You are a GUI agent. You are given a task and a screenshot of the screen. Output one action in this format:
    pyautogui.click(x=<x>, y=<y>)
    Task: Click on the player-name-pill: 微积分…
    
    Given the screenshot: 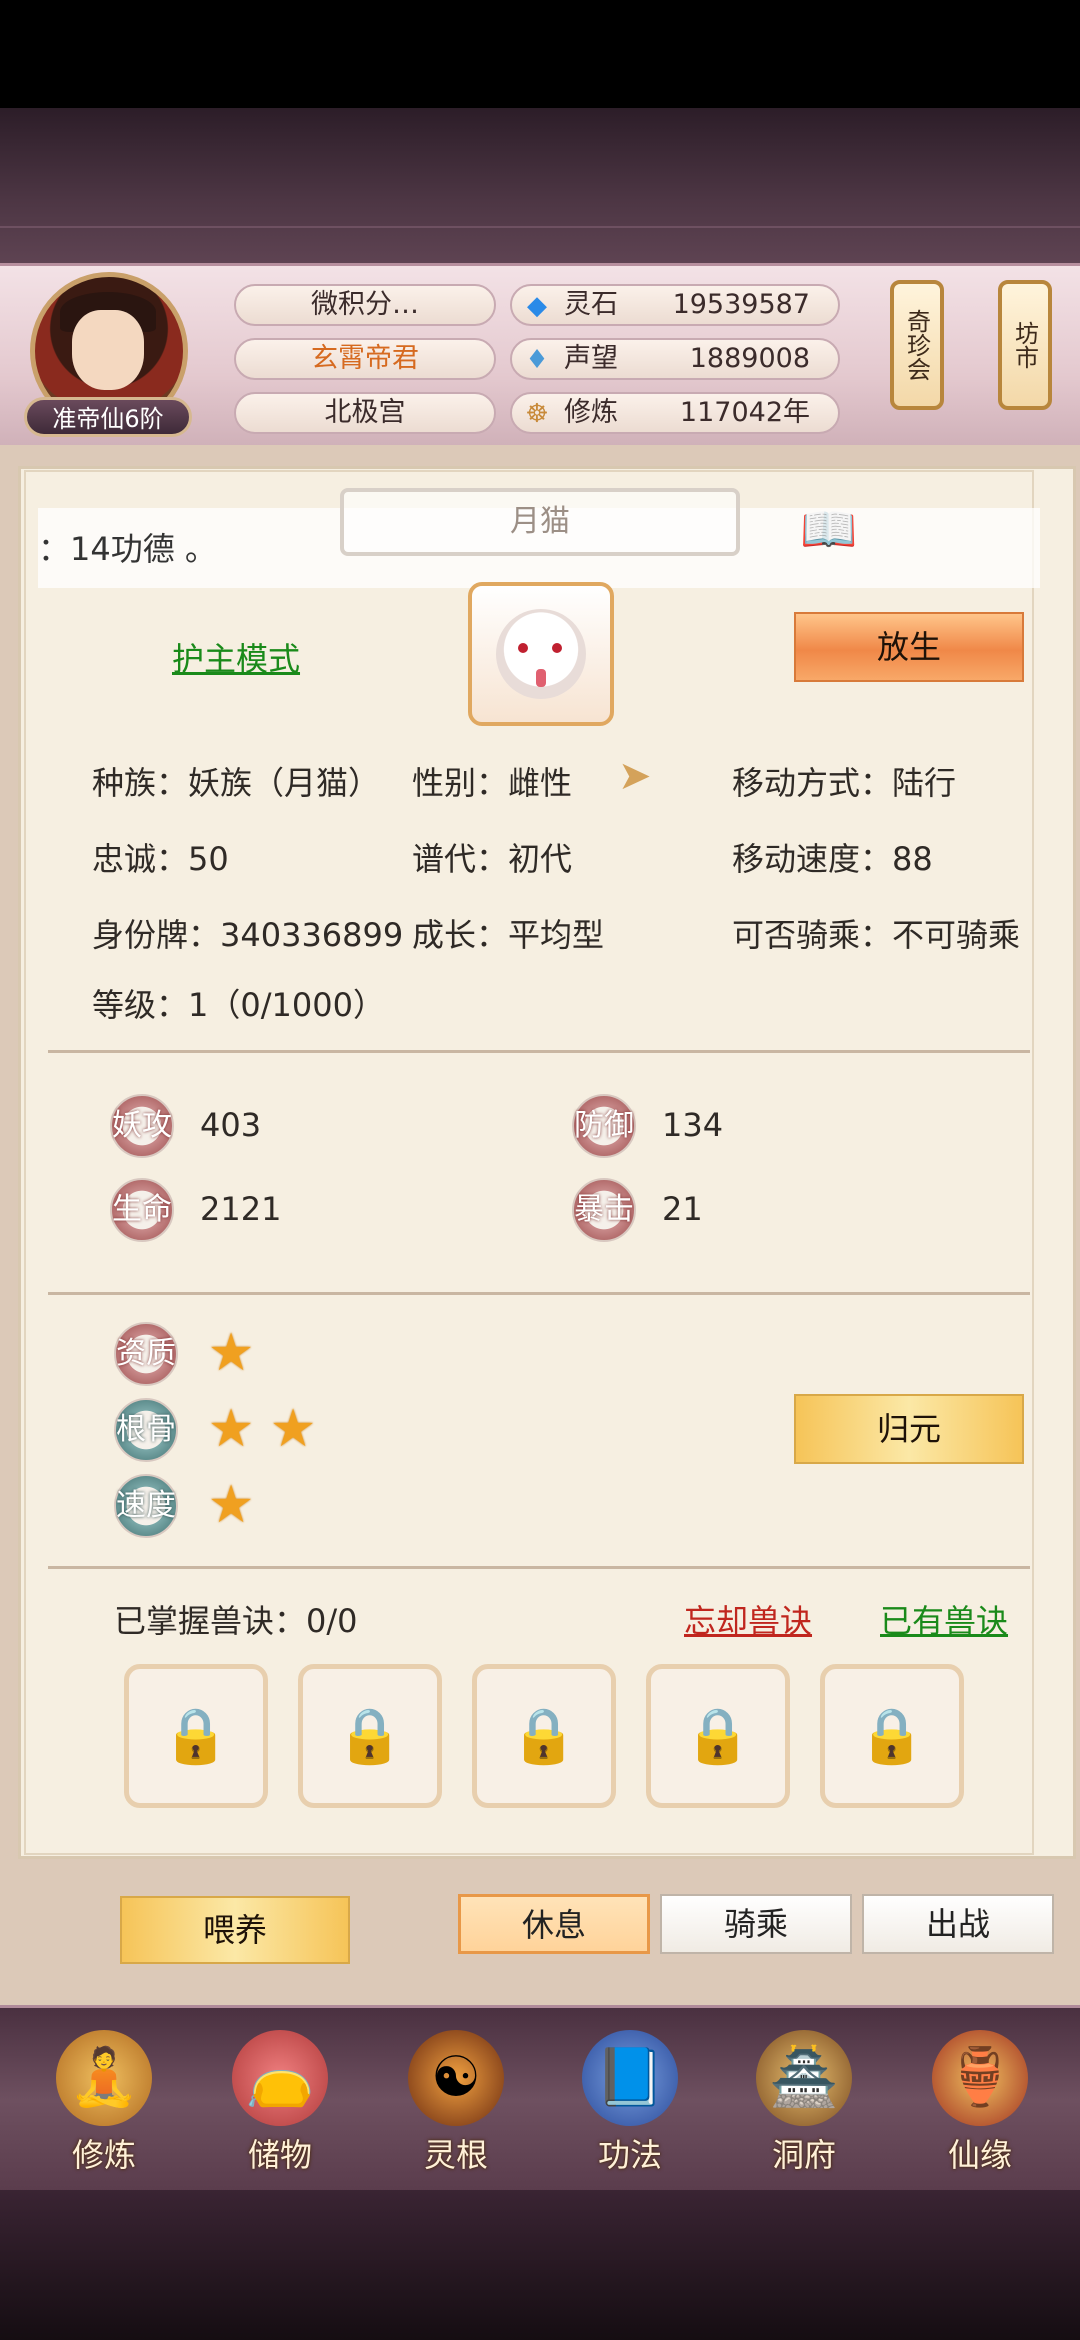 What is the action you would take?
    pyautogui.click(x=365, y=305)
    